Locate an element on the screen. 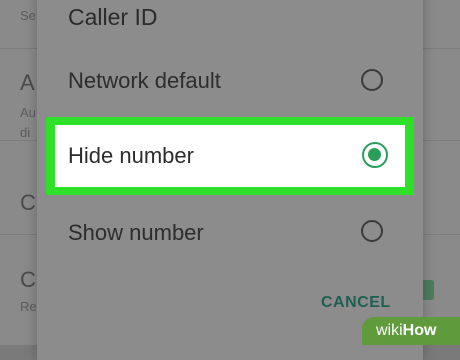  radio-dot-icon is located at coordinates (374, 154).